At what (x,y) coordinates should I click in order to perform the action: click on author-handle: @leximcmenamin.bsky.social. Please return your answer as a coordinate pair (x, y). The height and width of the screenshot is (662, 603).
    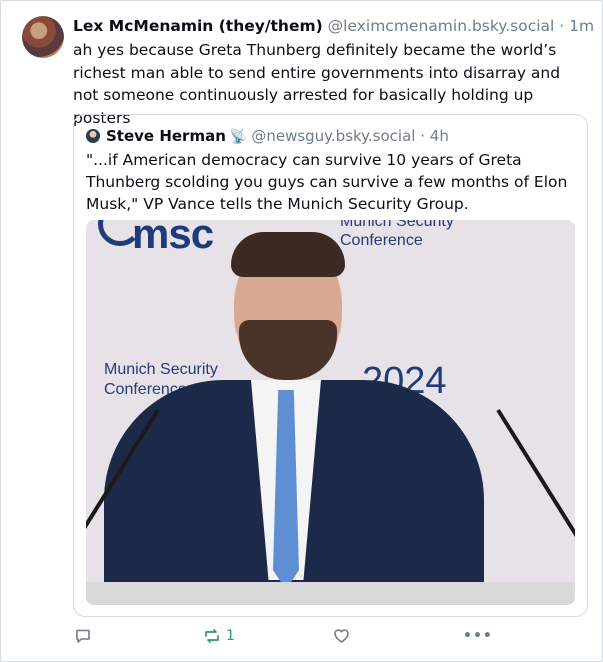
    Looking at the image, I should click on (441, 26).